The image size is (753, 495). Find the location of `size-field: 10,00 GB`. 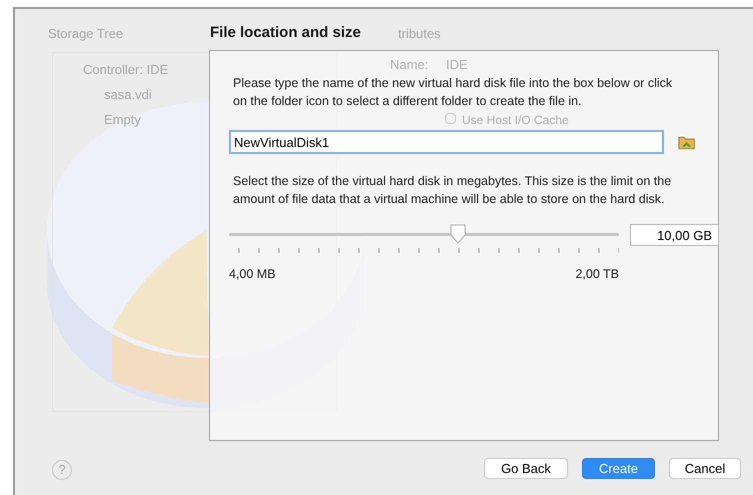

size-field: 10,00 GB is located at coordinates (674, 235).